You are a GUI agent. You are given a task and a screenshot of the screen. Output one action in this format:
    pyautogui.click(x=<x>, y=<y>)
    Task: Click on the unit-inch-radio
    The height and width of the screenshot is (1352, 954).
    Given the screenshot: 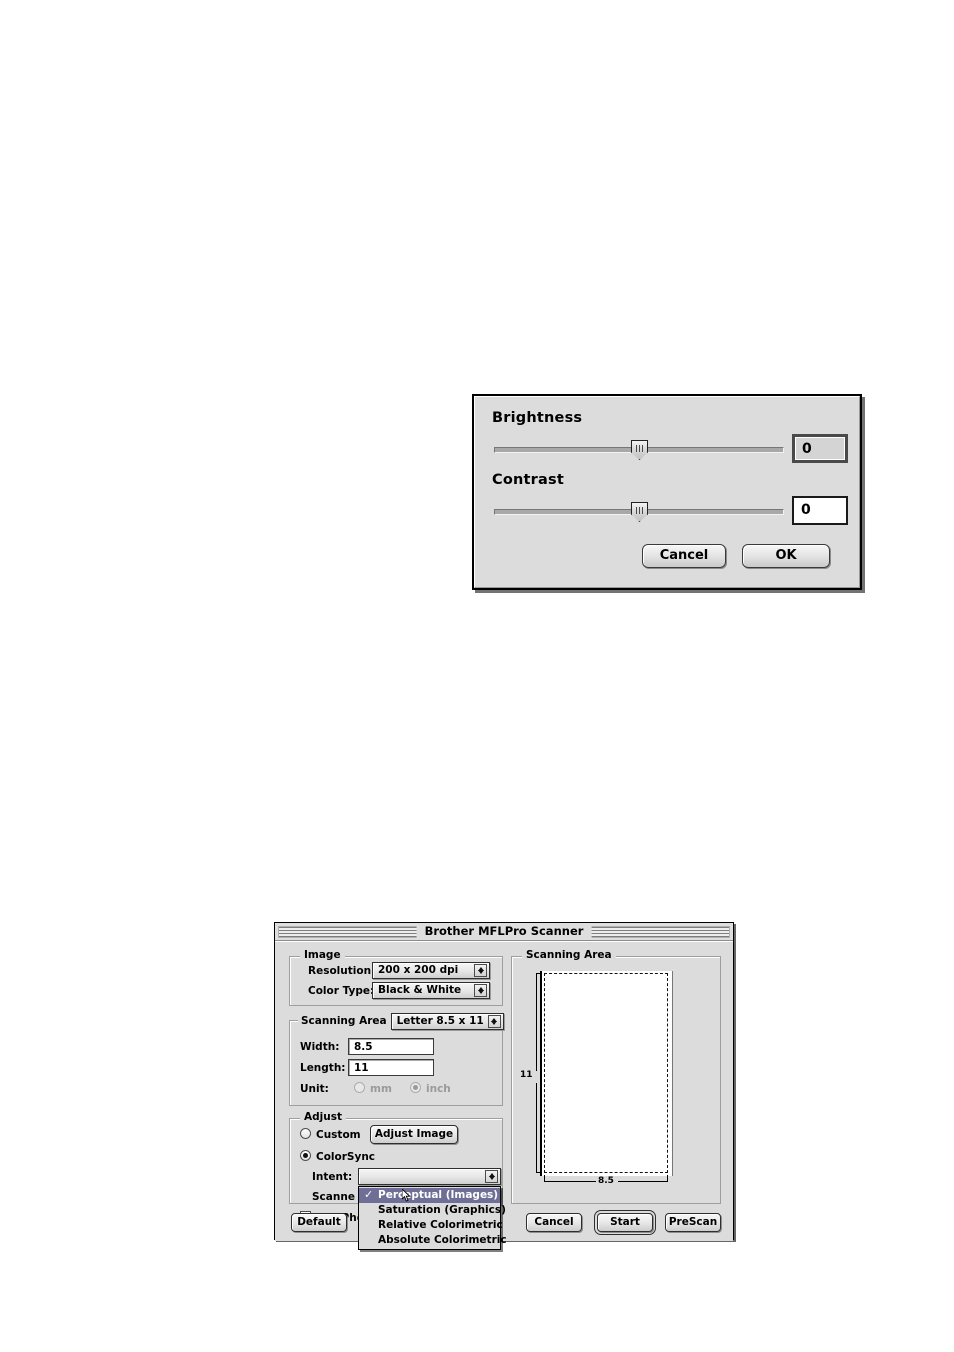 What is the action you would take?
    pyautogui.click(x=415, y=1087)
    